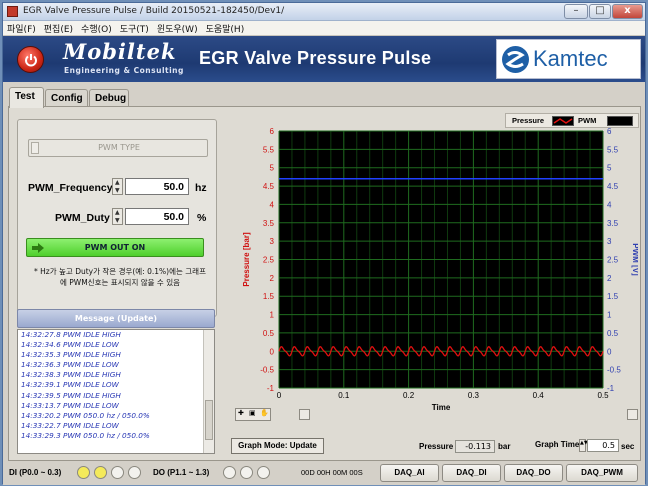 The height and width of the screenshot is (486, 648). I want to click on pwm-frequency-input: 50.0, so click(157, 186).